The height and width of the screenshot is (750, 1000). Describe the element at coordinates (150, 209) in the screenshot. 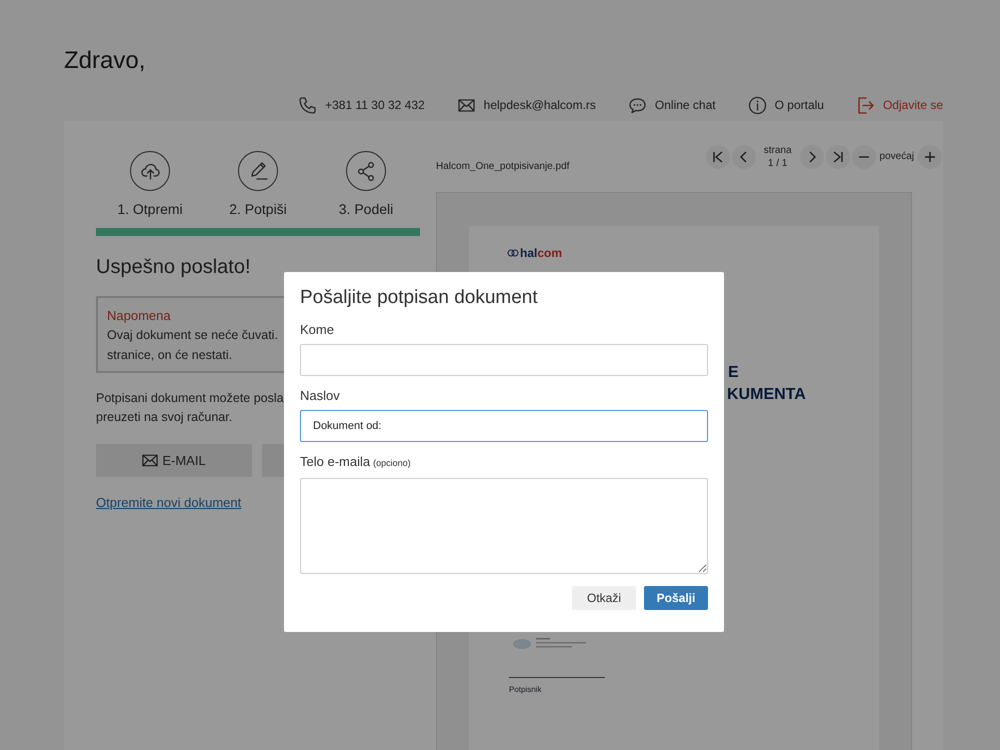

I see `step-label: 1. Otpremi` at that location.